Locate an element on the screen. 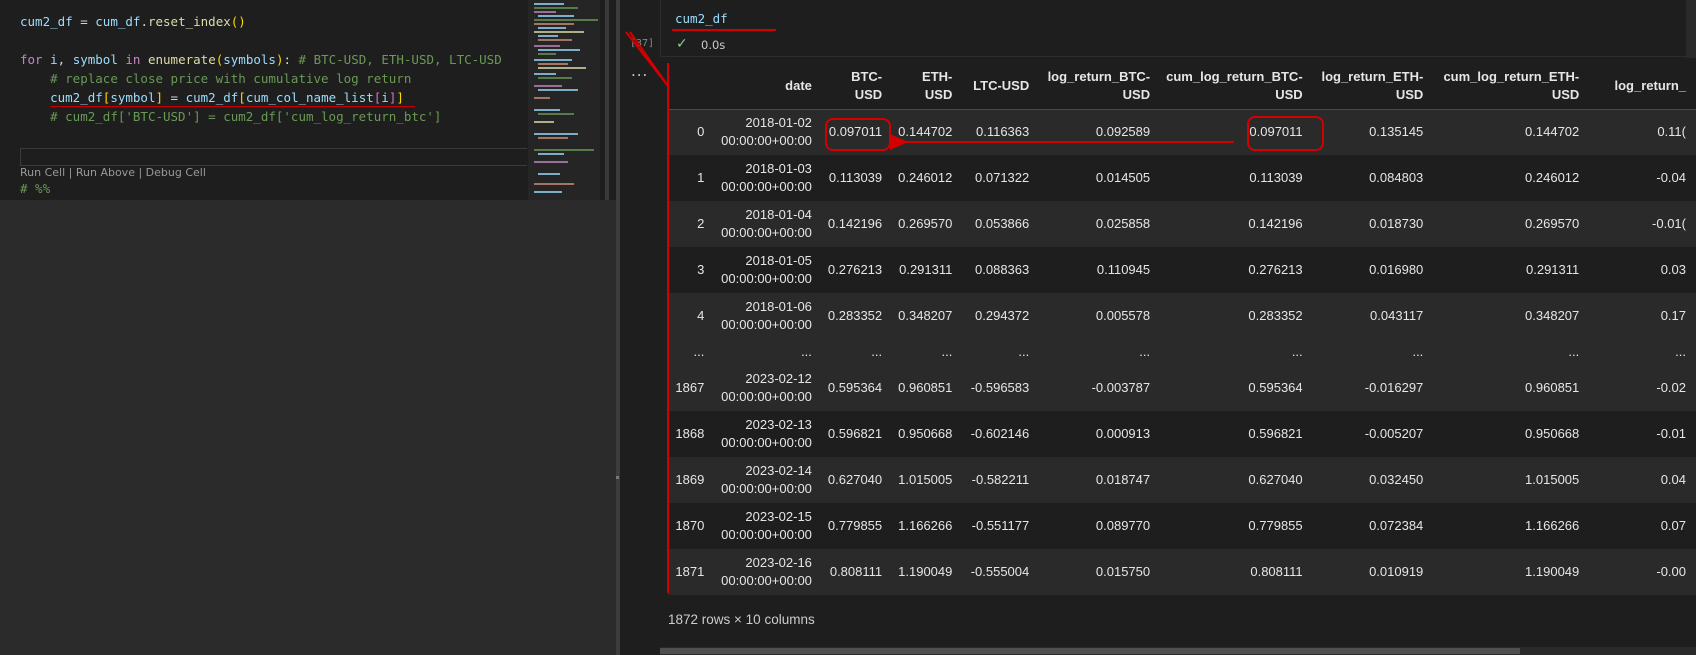 This screenshot has height=655, width=1696. row-index-cell: 4 is located at coordinates (701, 315).